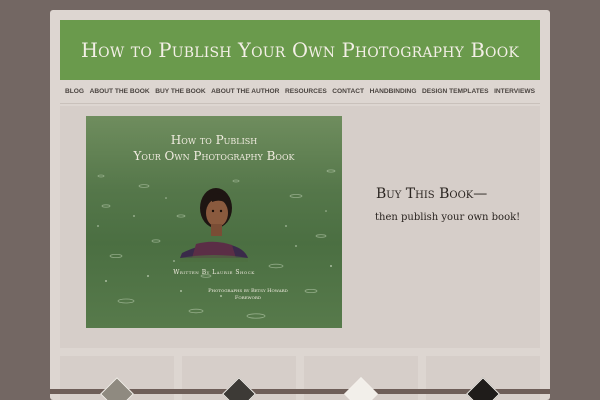 This screenshot has height=400, width=600. I want to click on girl-figure, so click(214, 225).